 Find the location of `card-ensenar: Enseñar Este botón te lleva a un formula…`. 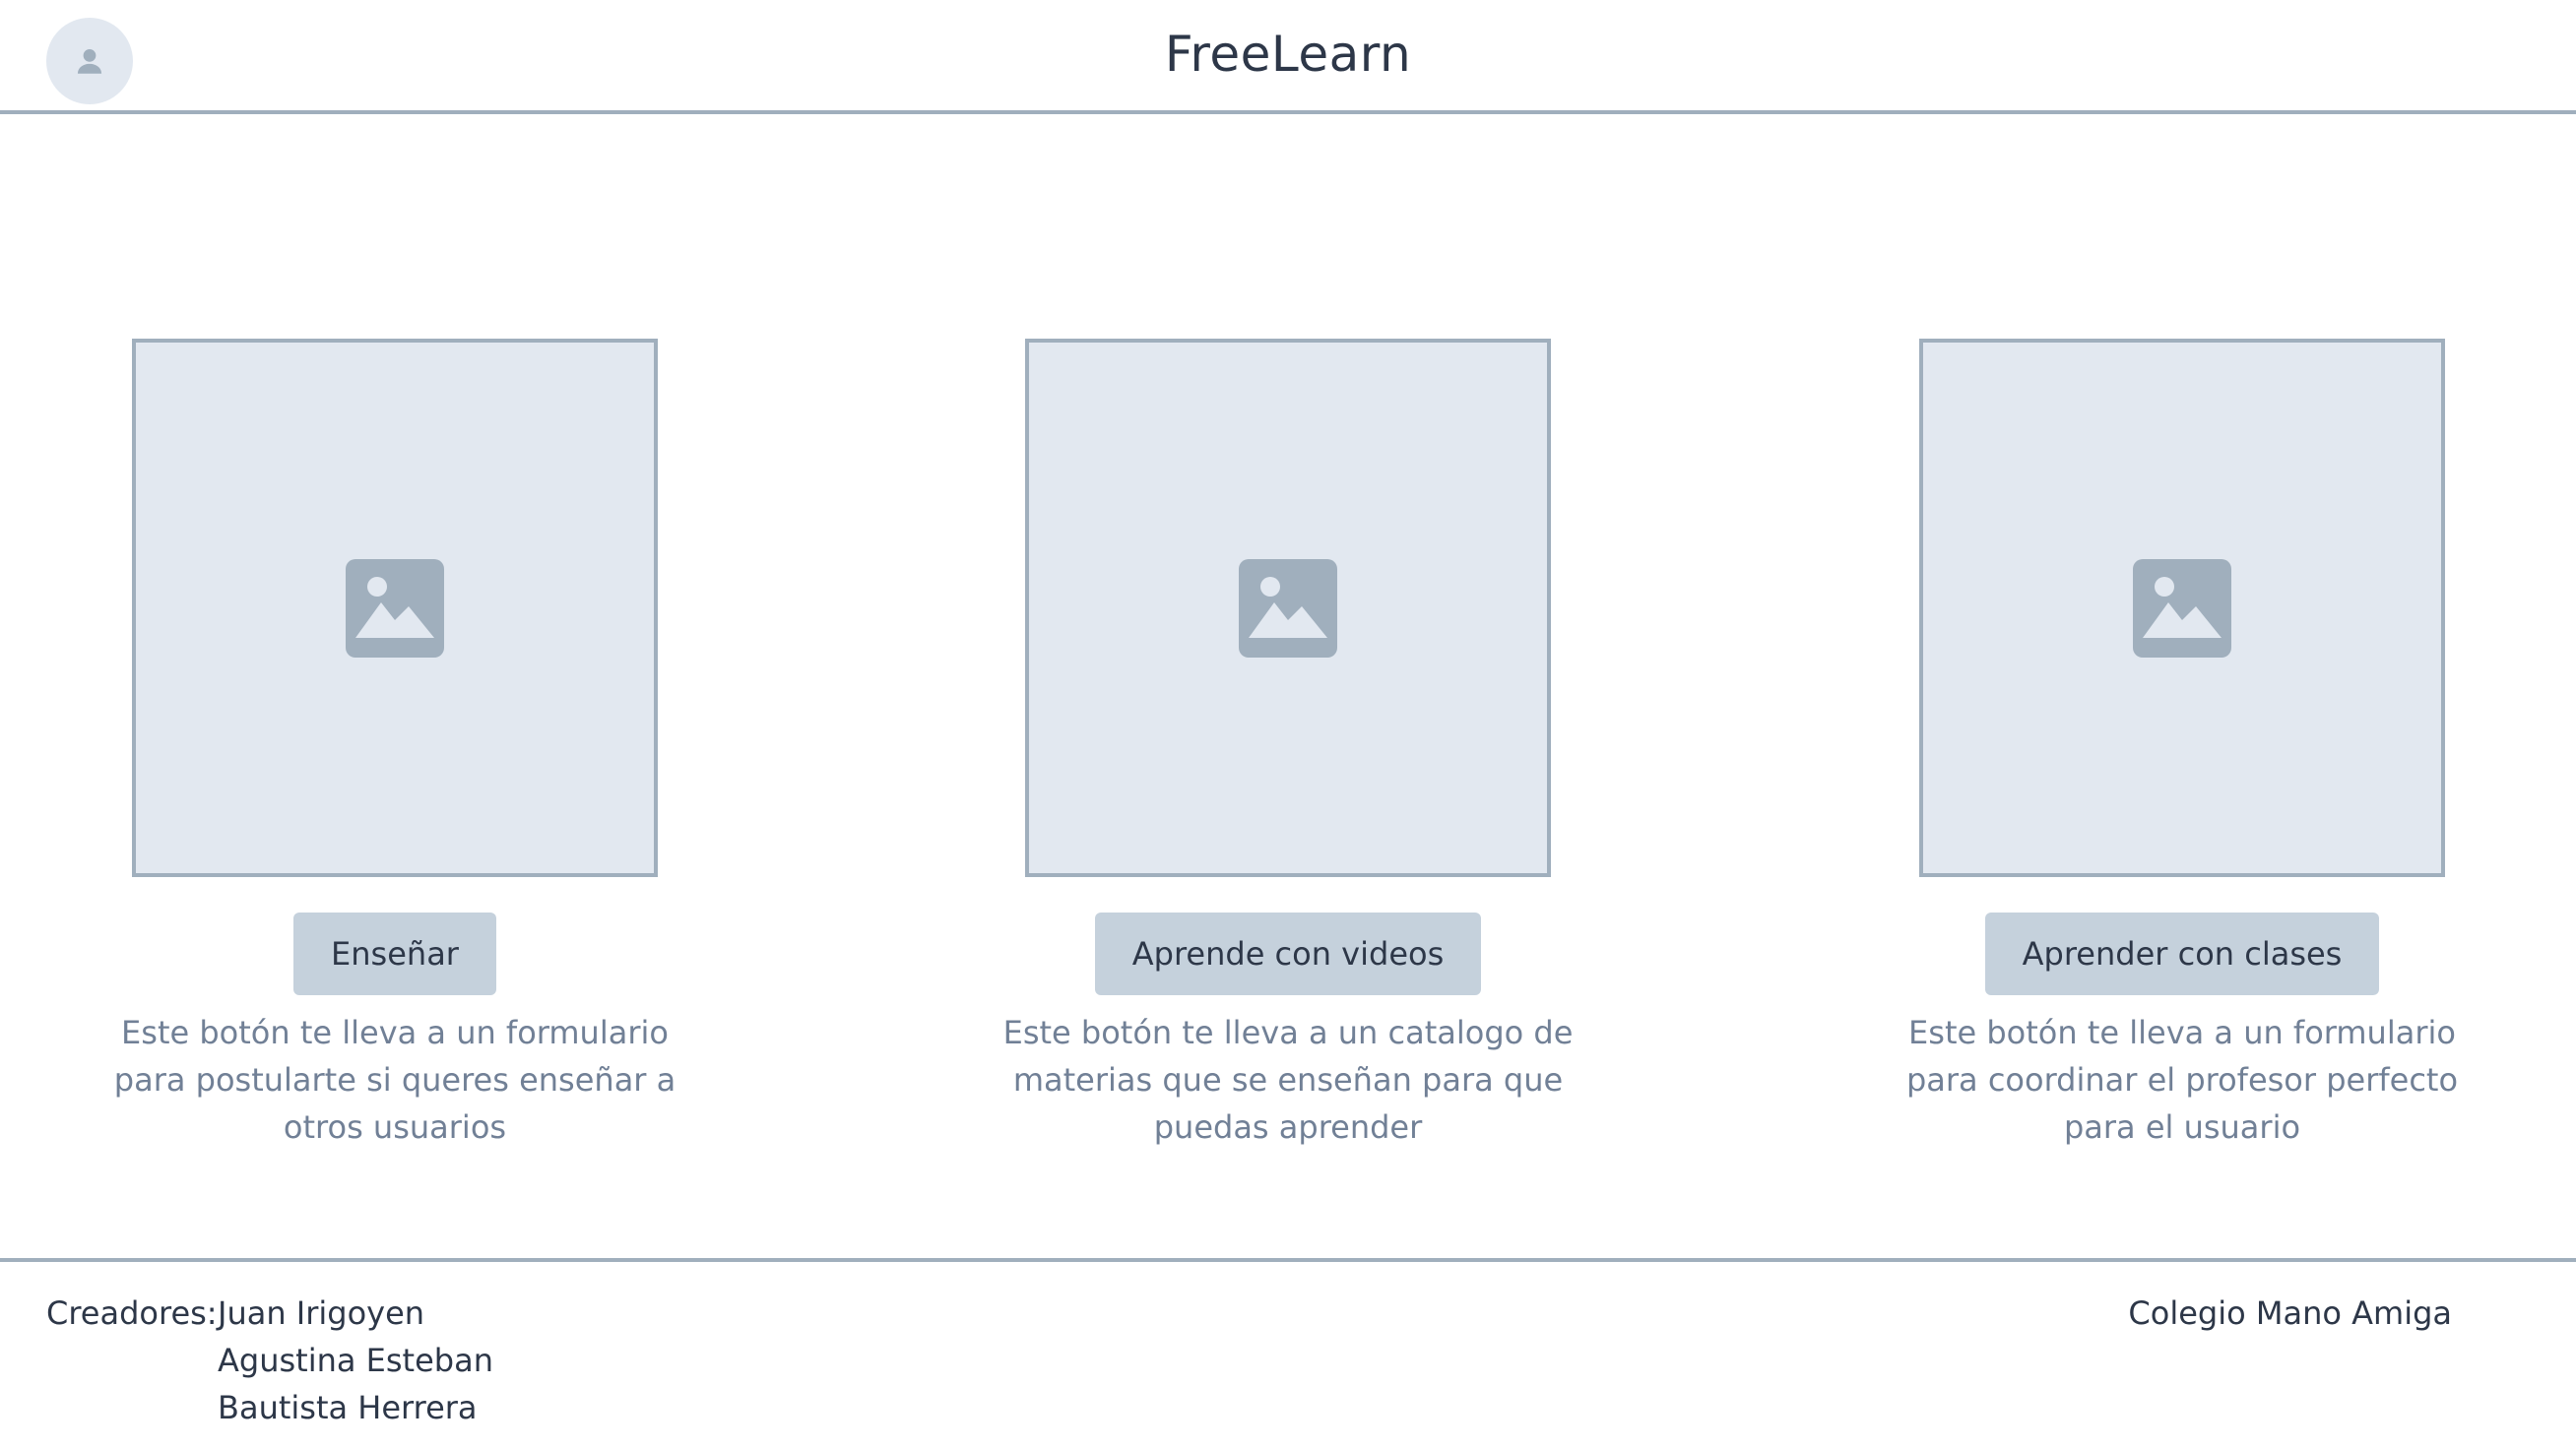

card-ensenar: Enseñar Este botón te lleva a un formula… is located at coordinates (395, 745).